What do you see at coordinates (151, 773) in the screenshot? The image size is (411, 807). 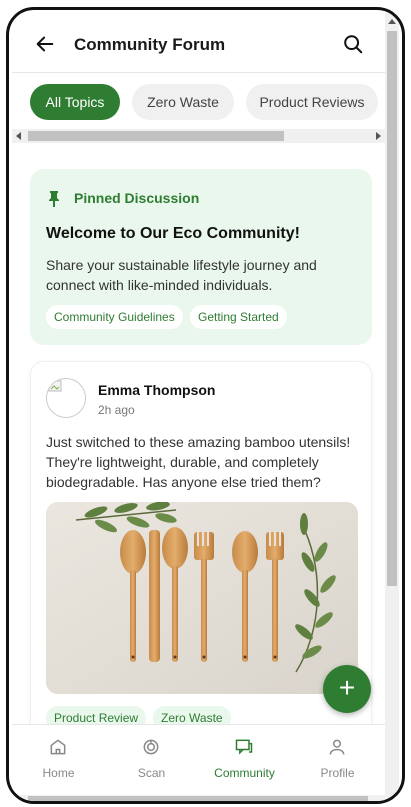 I see `nav-scan-label: Scan` at bounding box center [151, 773].